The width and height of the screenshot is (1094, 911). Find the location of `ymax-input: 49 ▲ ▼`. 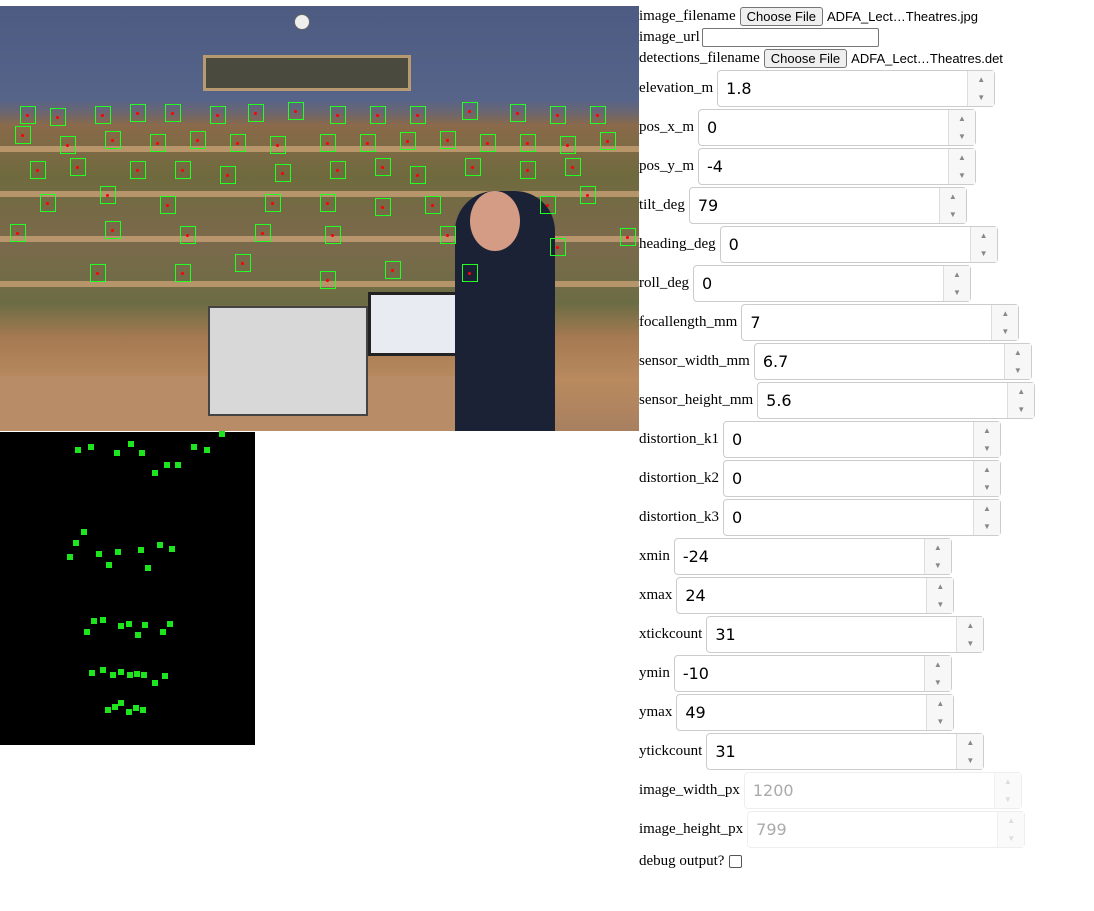

ymax-input: 49 ▲ ▼ is located at coordinates (815, 712).